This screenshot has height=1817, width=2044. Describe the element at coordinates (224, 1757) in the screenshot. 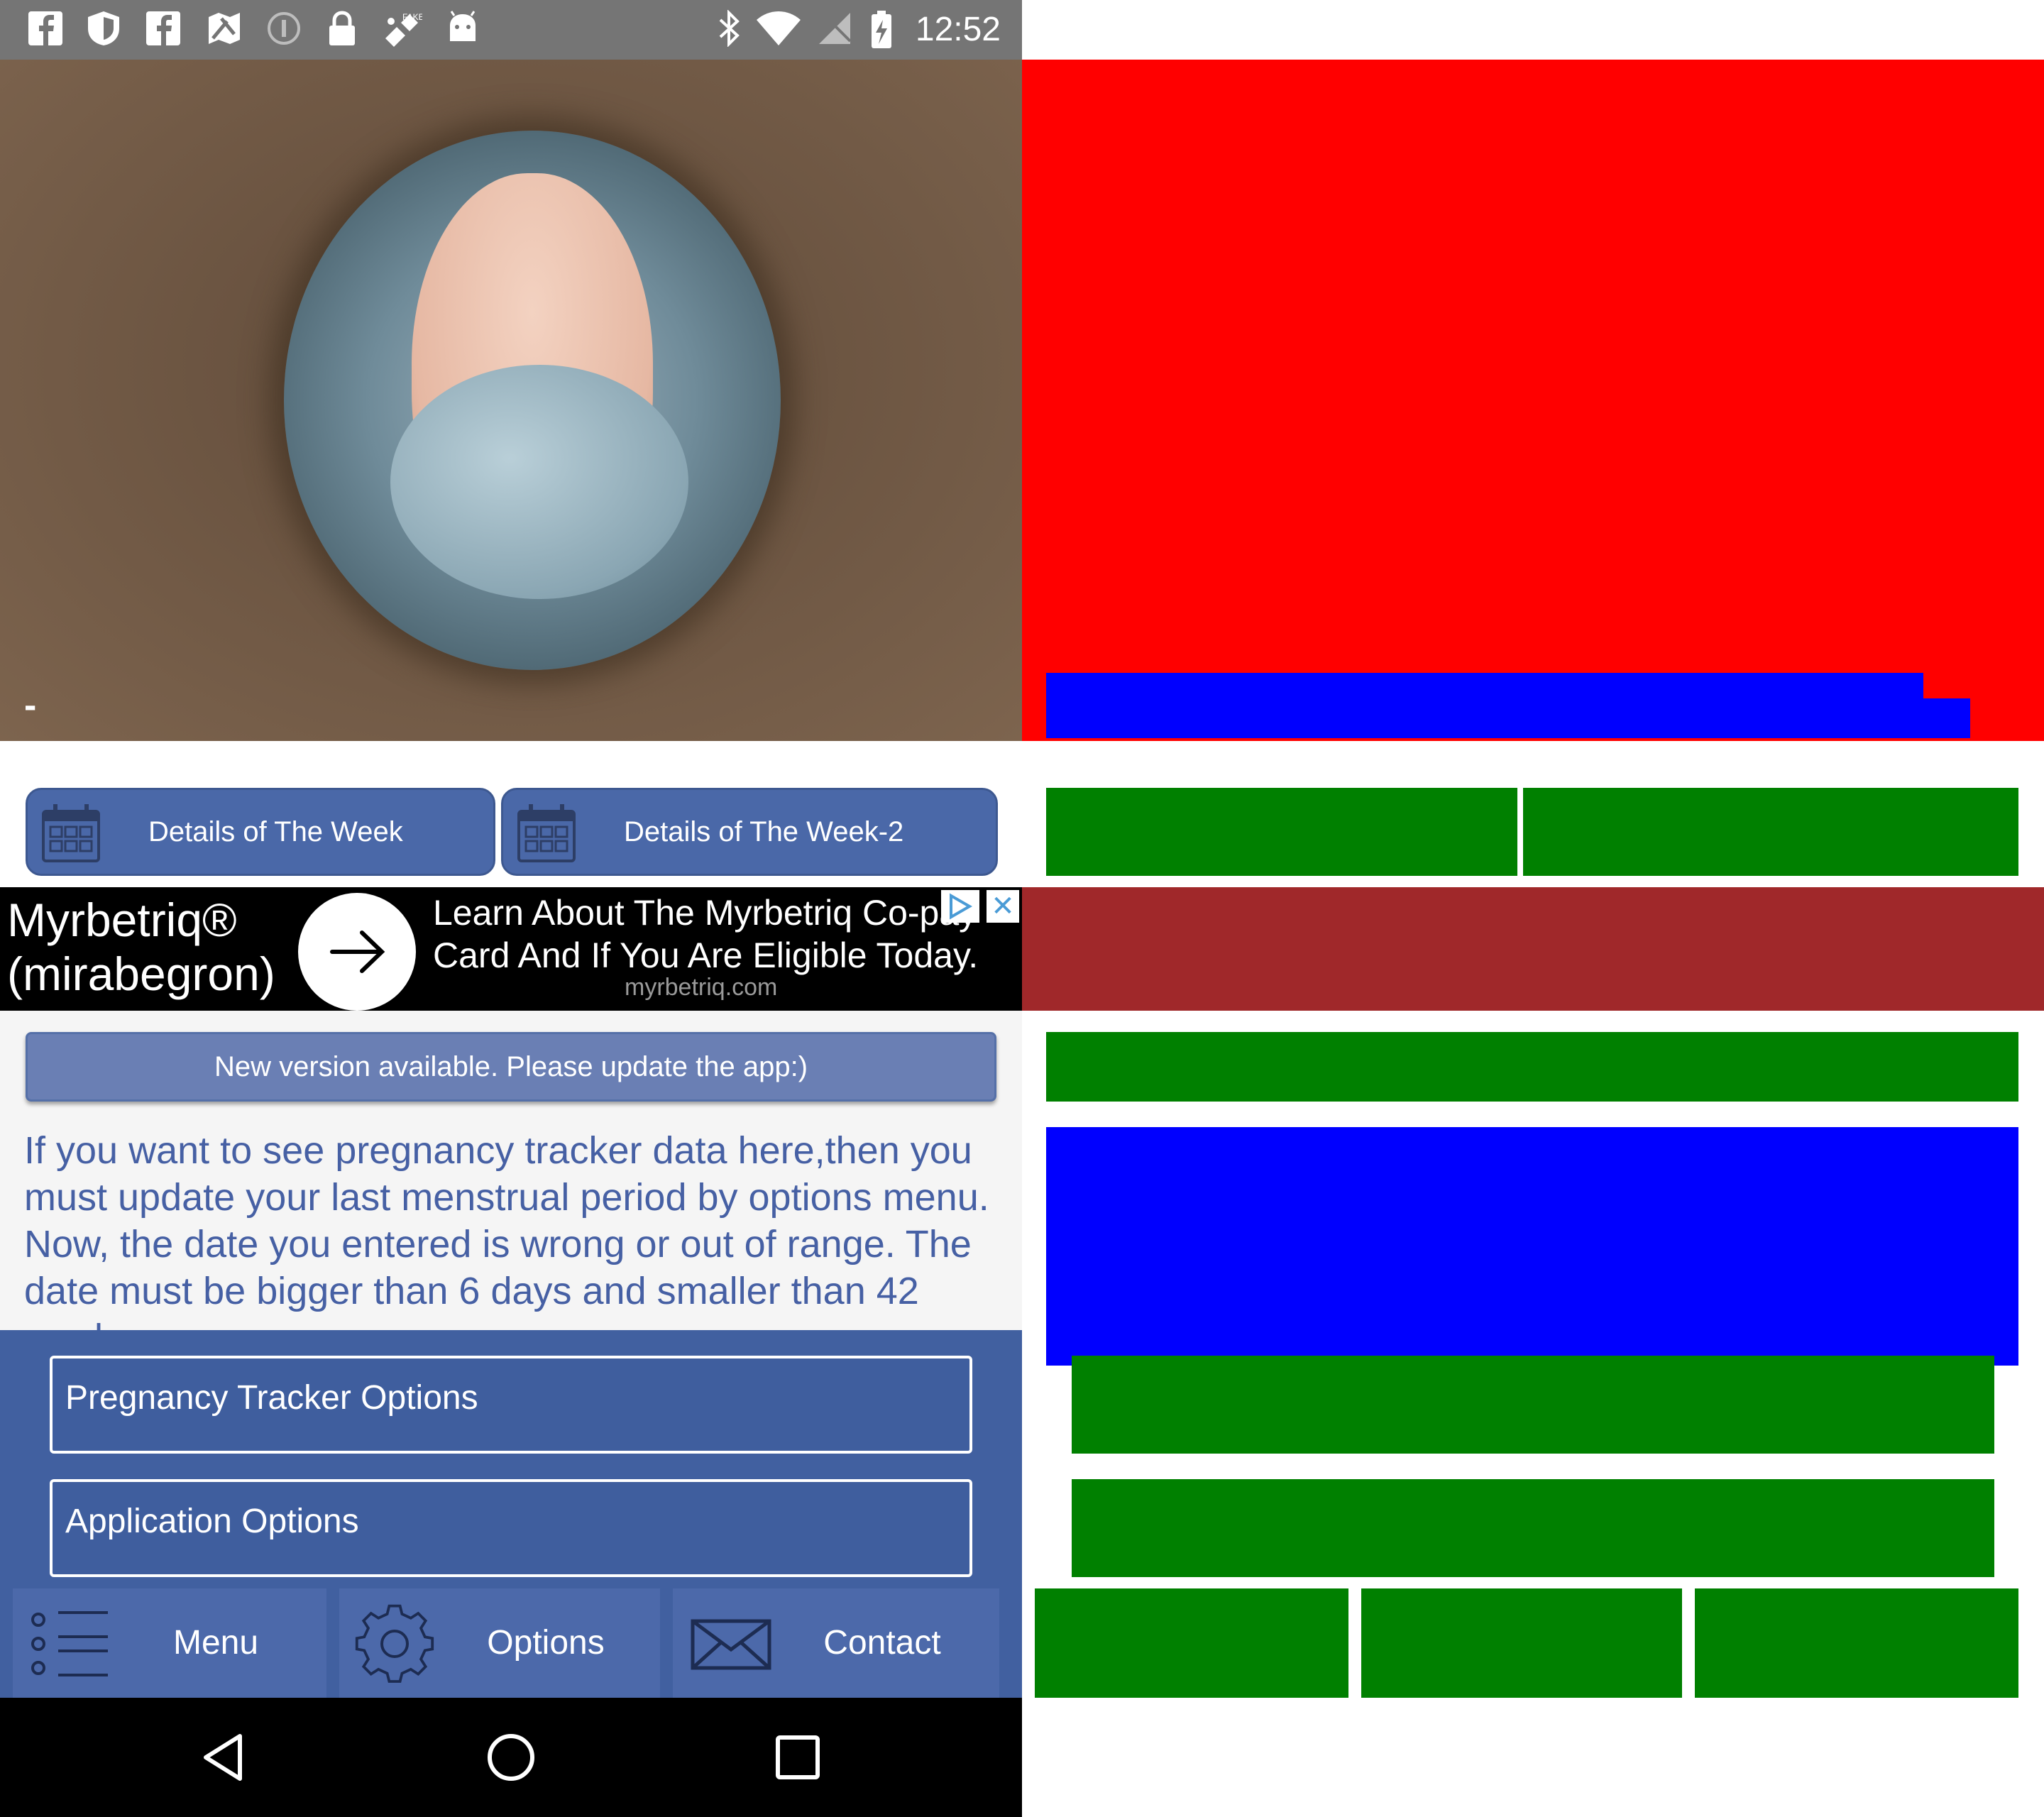

I see `back-icon` at that location.